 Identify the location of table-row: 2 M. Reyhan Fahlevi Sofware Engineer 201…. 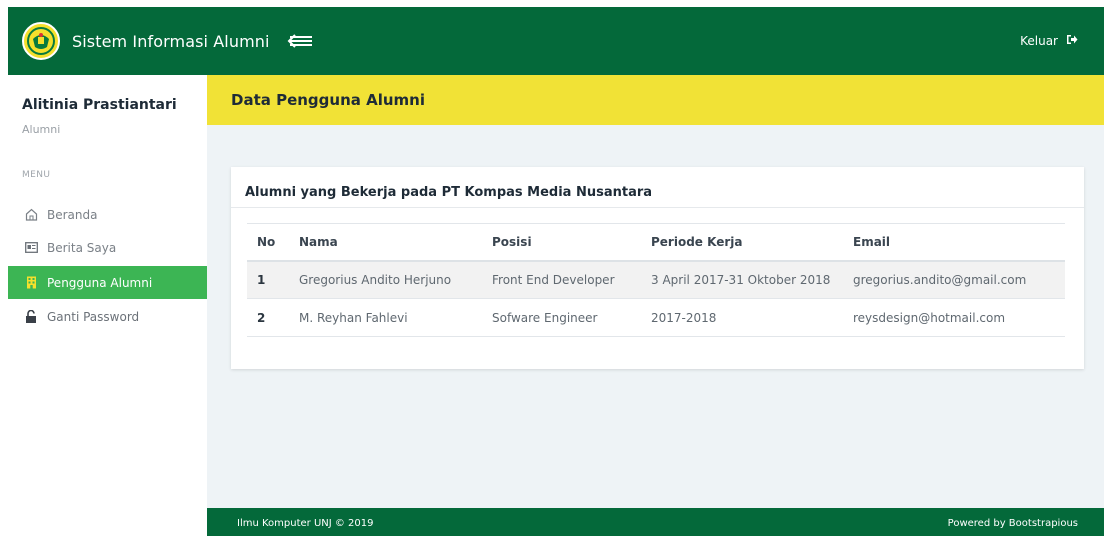
(656, 317).